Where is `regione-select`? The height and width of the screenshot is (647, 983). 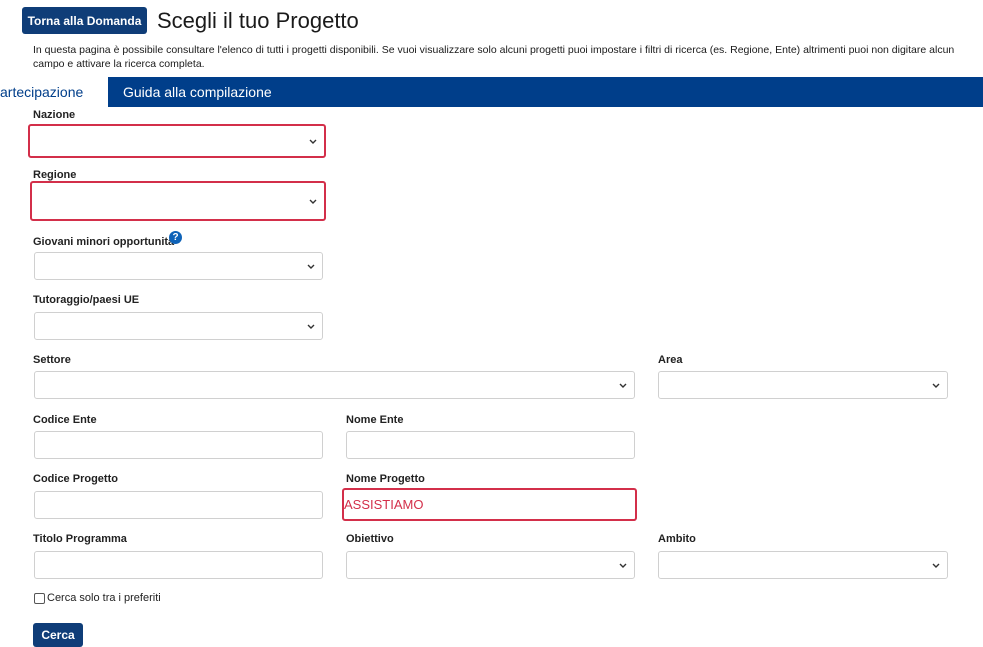
regione-select is located at coordinates (178, 201).